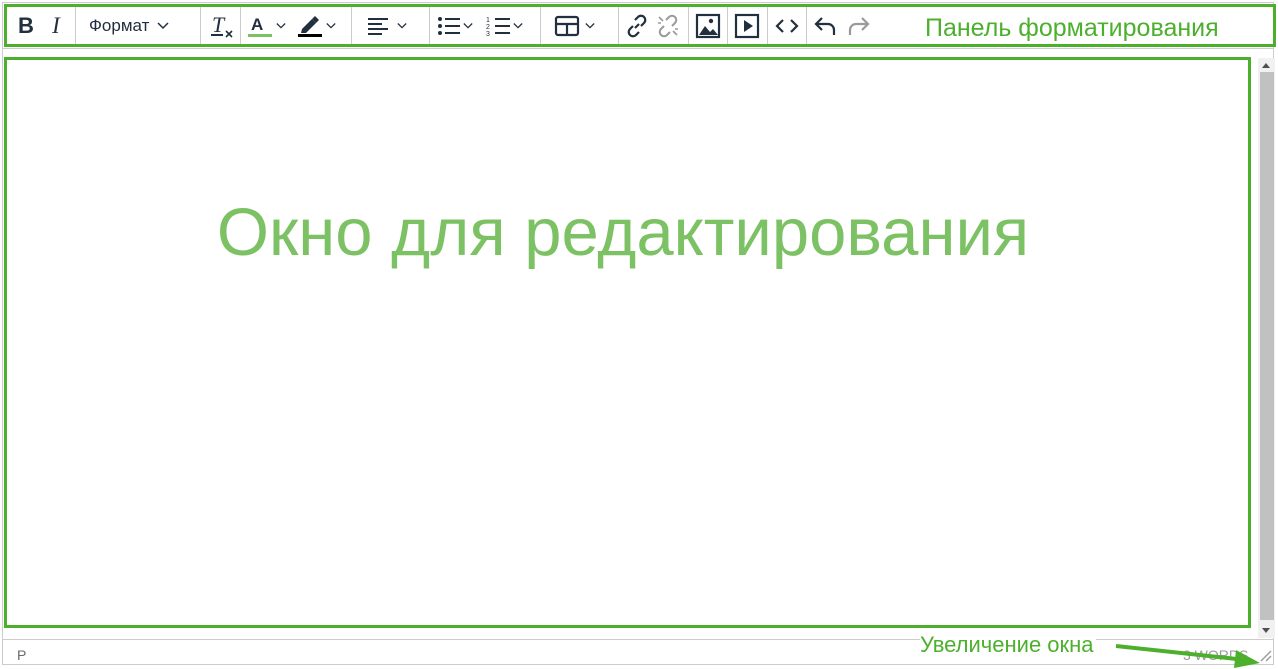 The image size is (1278, 669). Describe the element at coordinates (378, 26) in the screenshot. I see `align-left-icon` at that location.